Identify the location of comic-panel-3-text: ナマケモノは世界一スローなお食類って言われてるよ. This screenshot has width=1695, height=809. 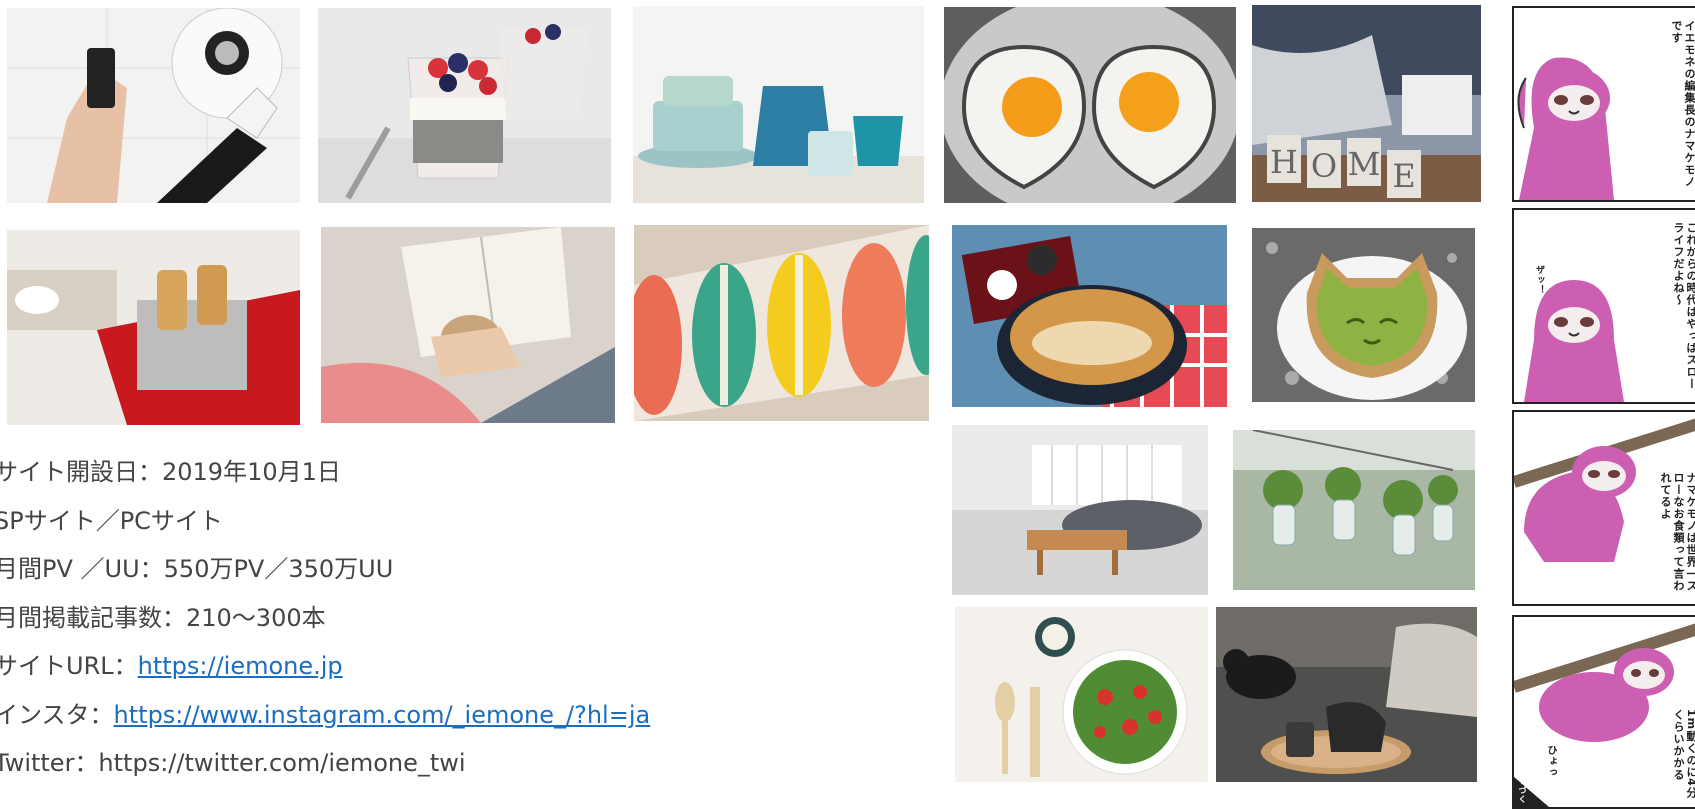
(1677, 532).